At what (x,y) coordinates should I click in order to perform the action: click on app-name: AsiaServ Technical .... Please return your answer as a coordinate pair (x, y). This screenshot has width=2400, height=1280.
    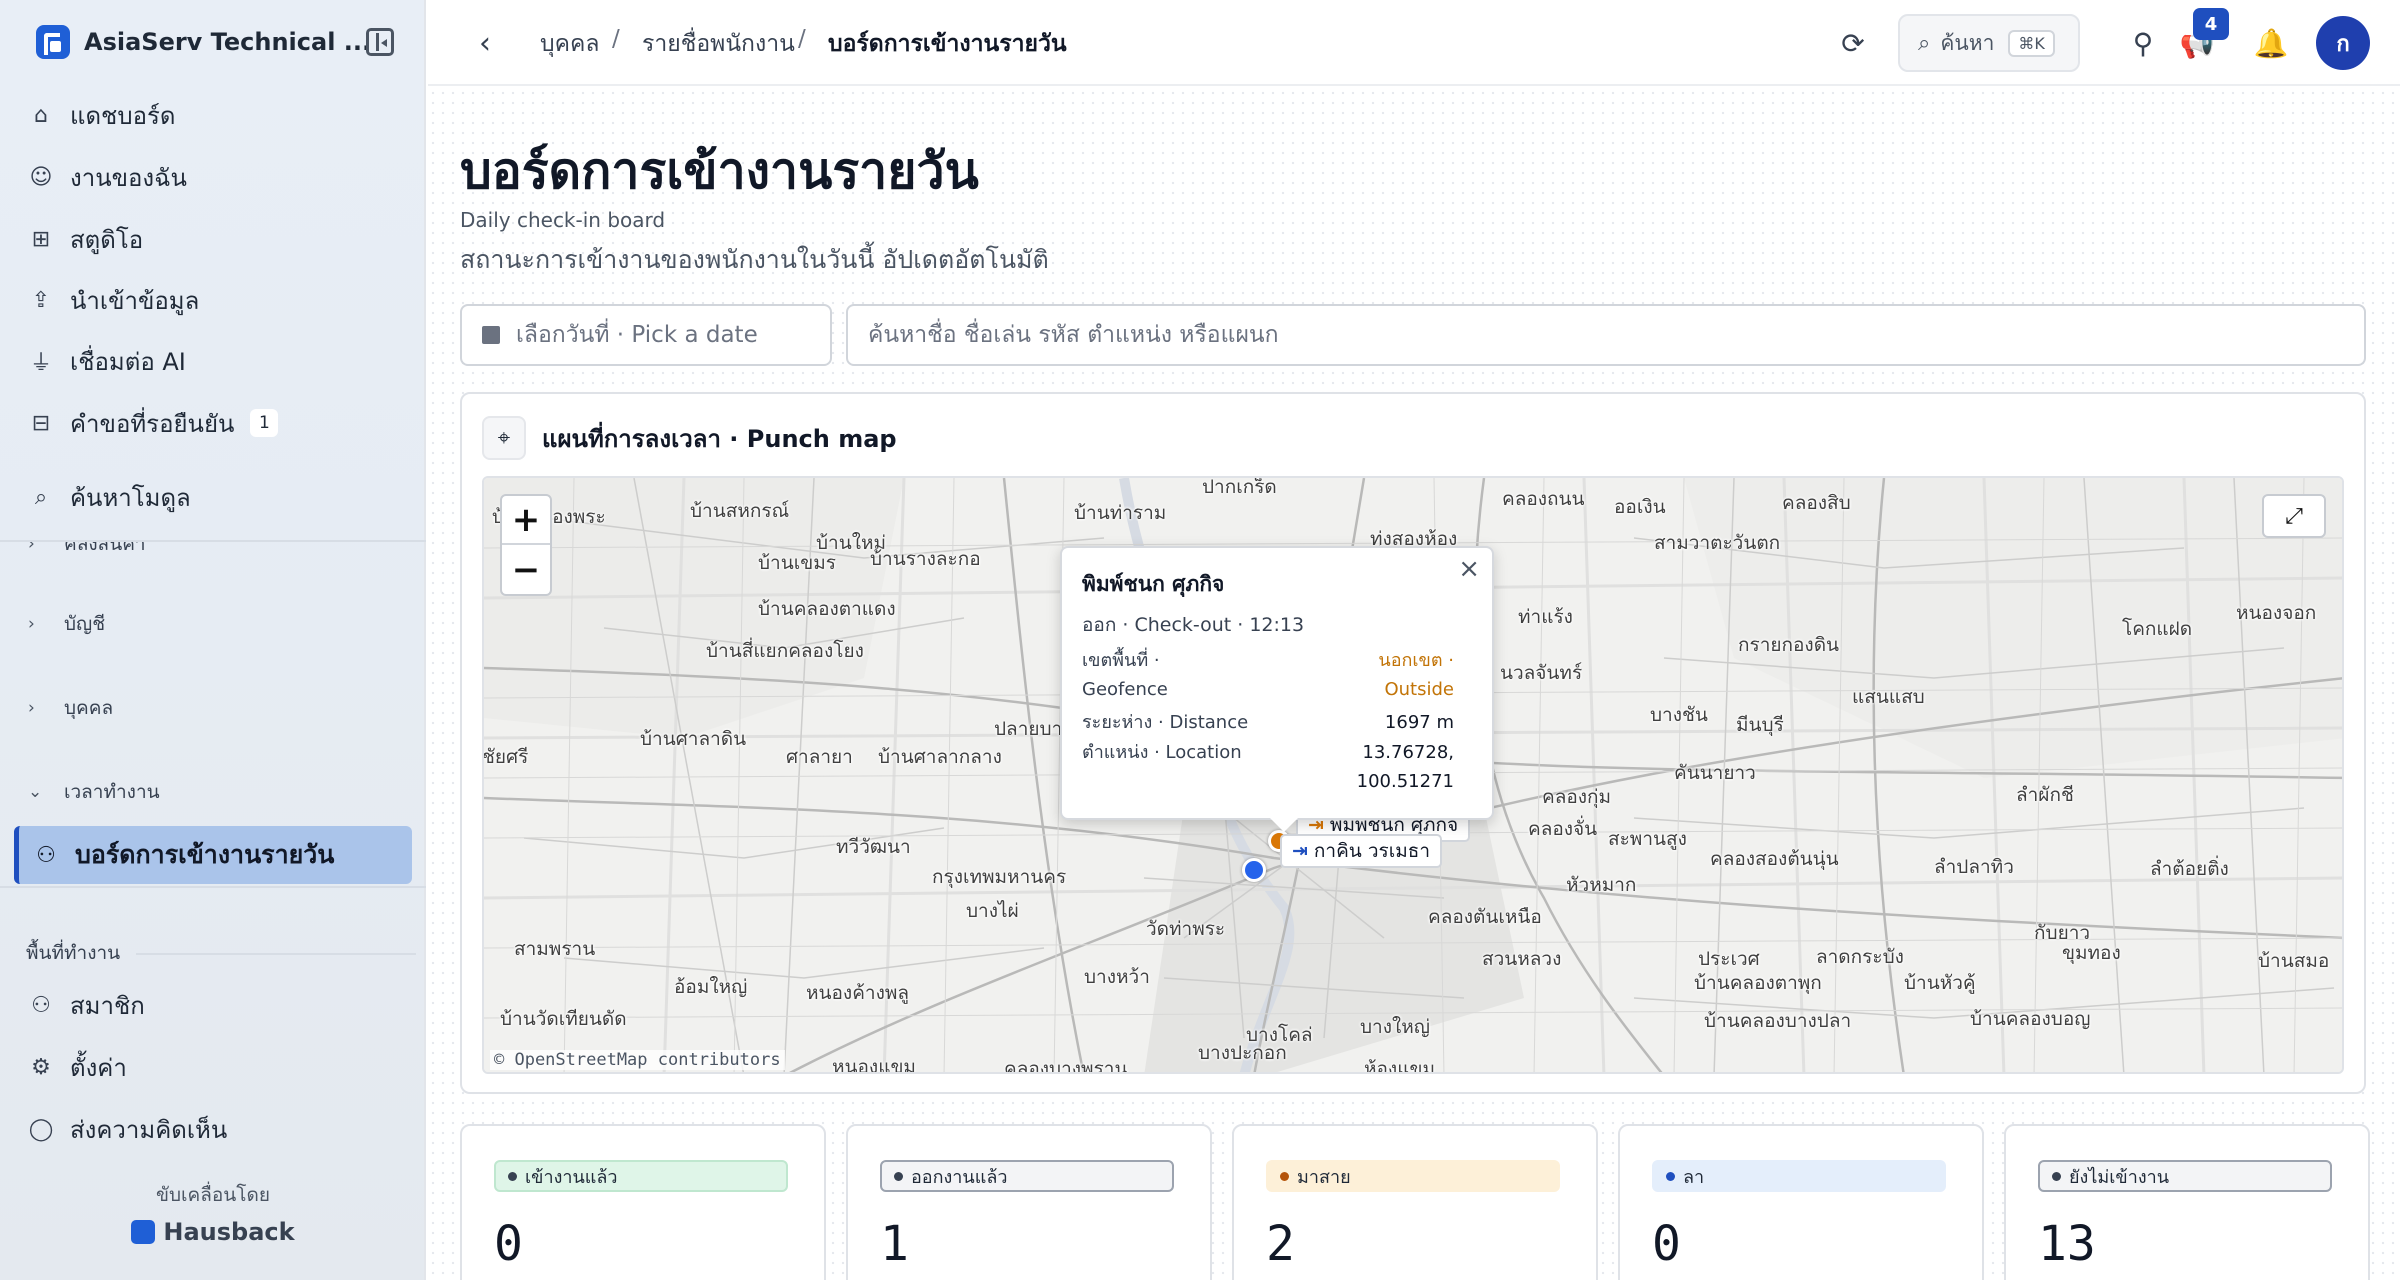
    Looking at the image, I should click on (228, 42).